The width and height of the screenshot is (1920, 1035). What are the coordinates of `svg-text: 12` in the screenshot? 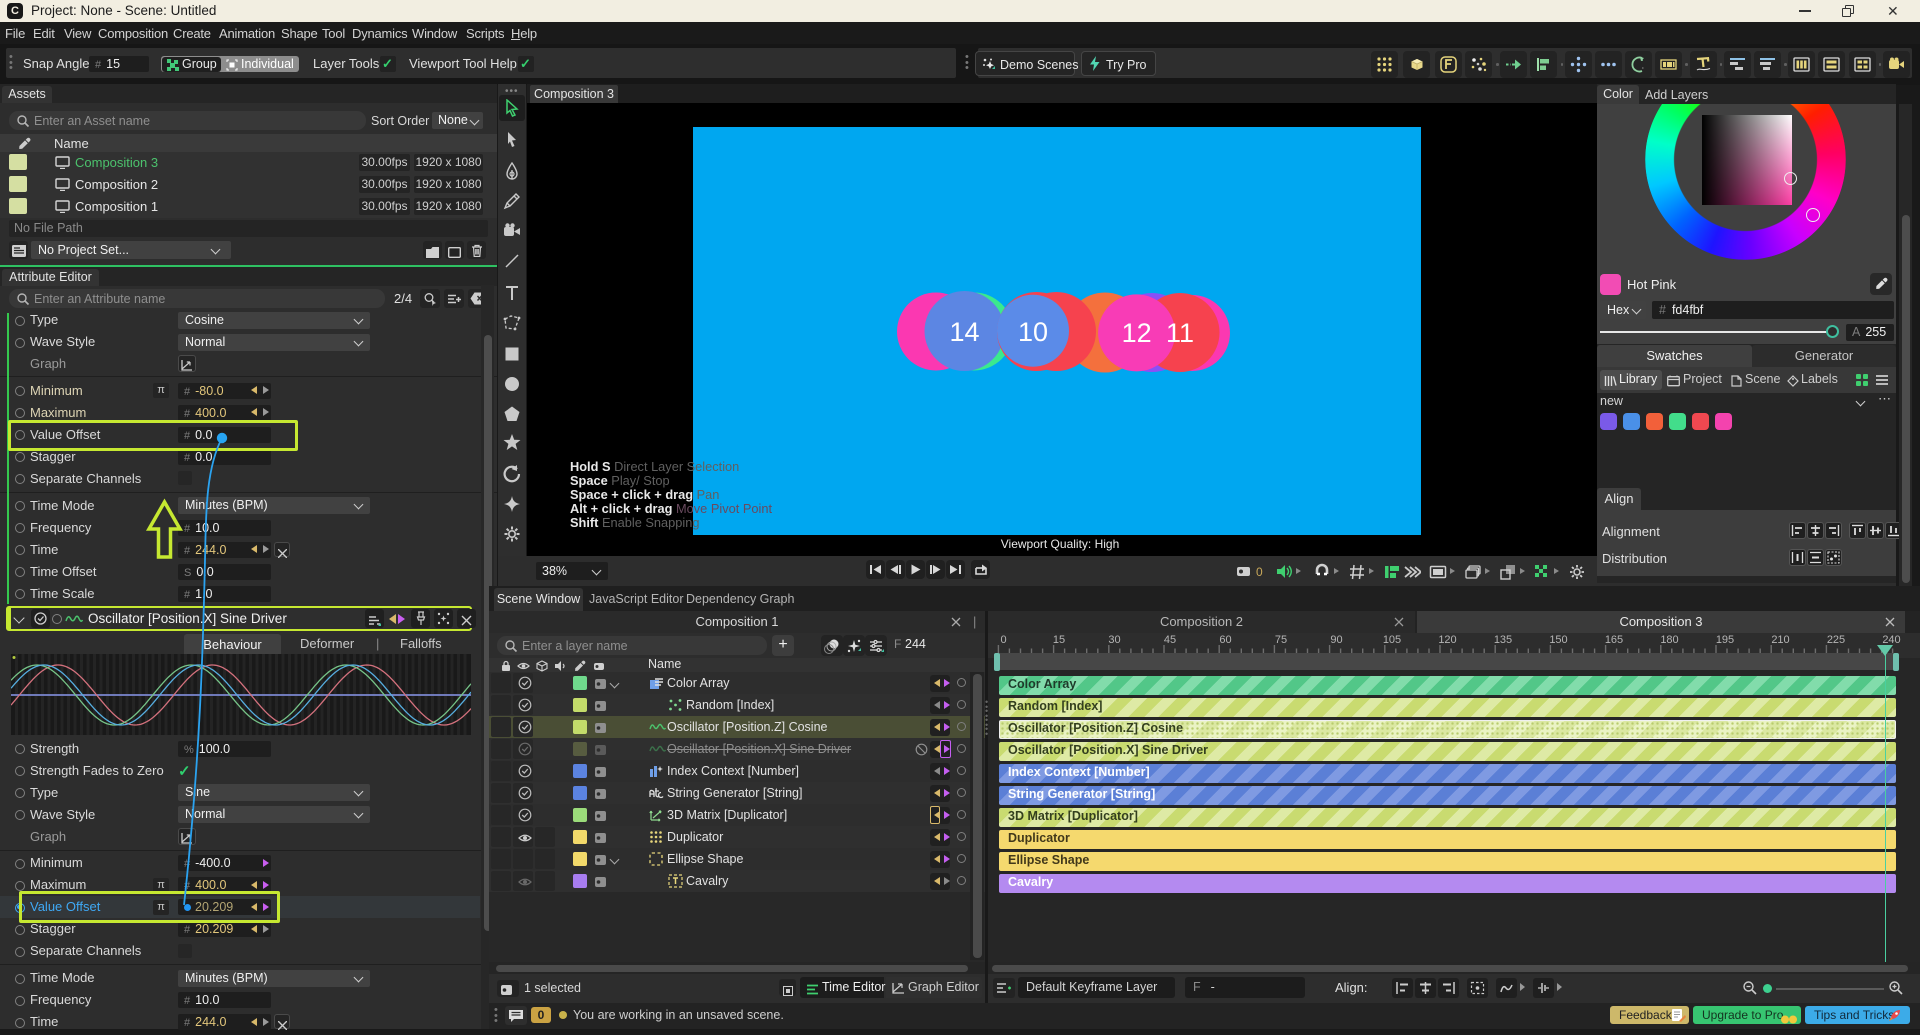 It's located at (1137, 333).